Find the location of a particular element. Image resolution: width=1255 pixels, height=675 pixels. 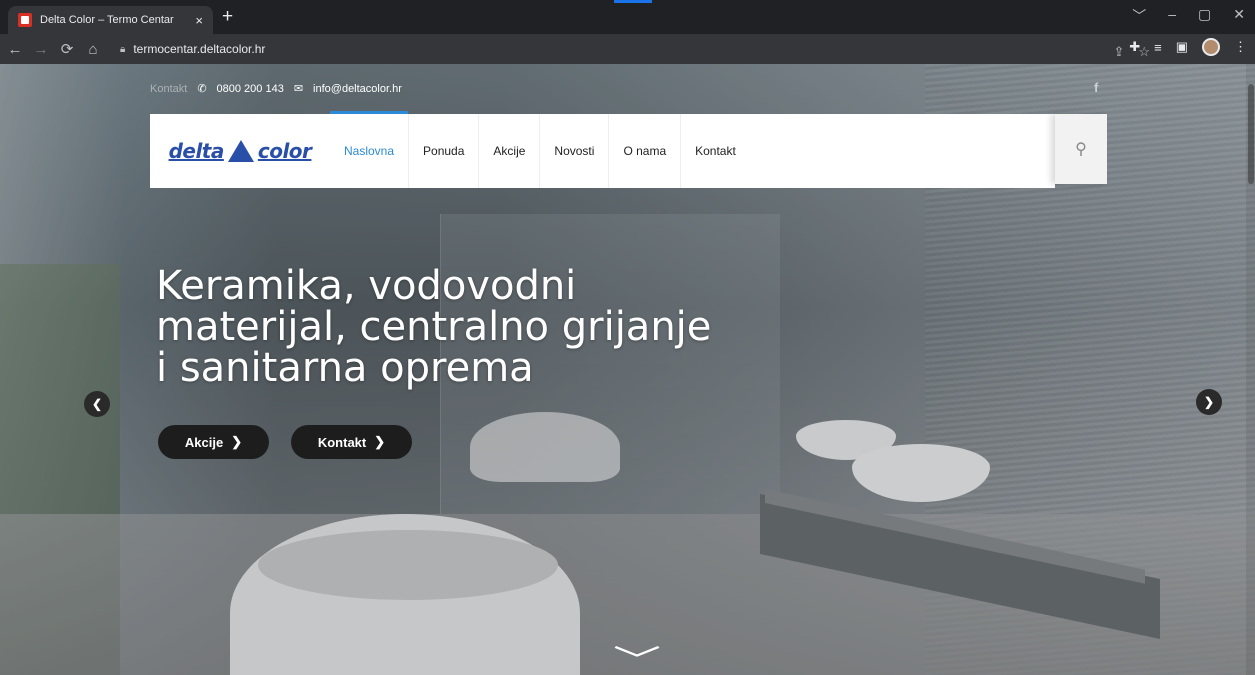

browser-tab: Delta Color – Termo Centar × is located at coordinates (110, 20).